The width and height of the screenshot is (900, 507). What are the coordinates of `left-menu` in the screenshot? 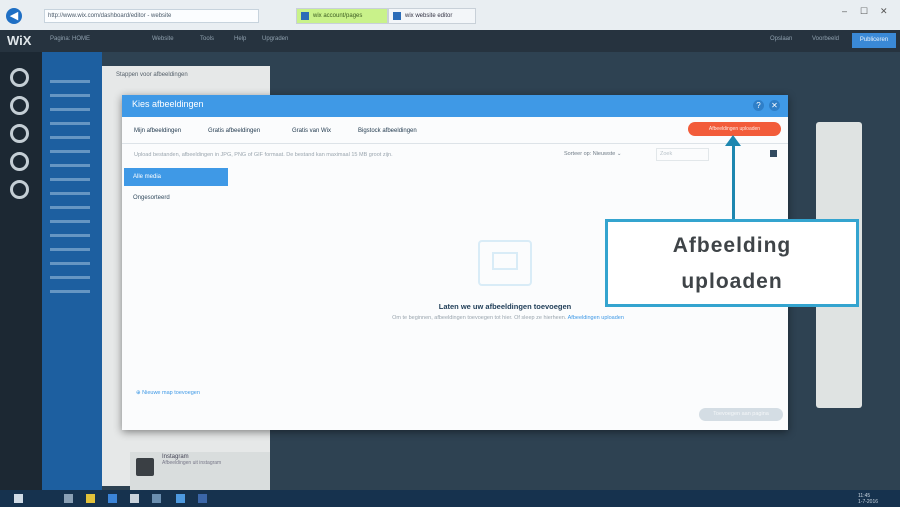 It's located at (72, 271).